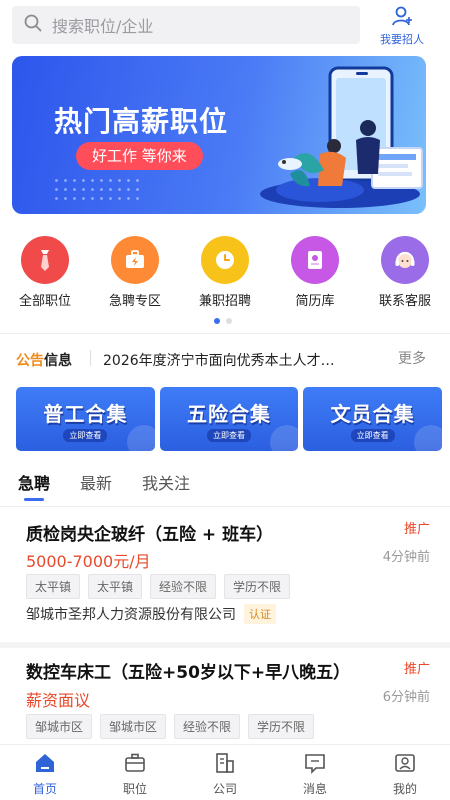 This screenshot has width=450, height=800. Describe the element at coordinates (141, 121) in the screenshot. I see `banner-title: 热门高薪职位` at that location.